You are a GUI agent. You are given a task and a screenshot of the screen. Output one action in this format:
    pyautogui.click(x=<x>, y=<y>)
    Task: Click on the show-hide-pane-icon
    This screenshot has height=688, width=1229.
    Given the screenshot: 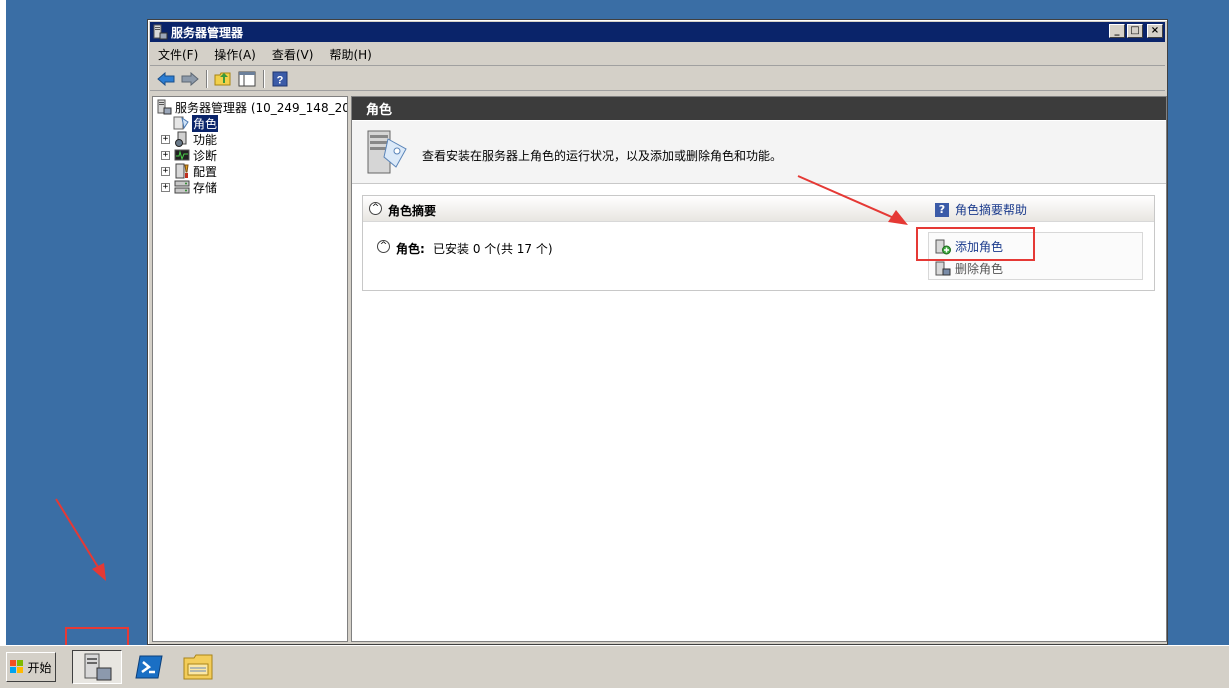 What is the action you would take?
    pyautogui.click(x=247, y=78)
    